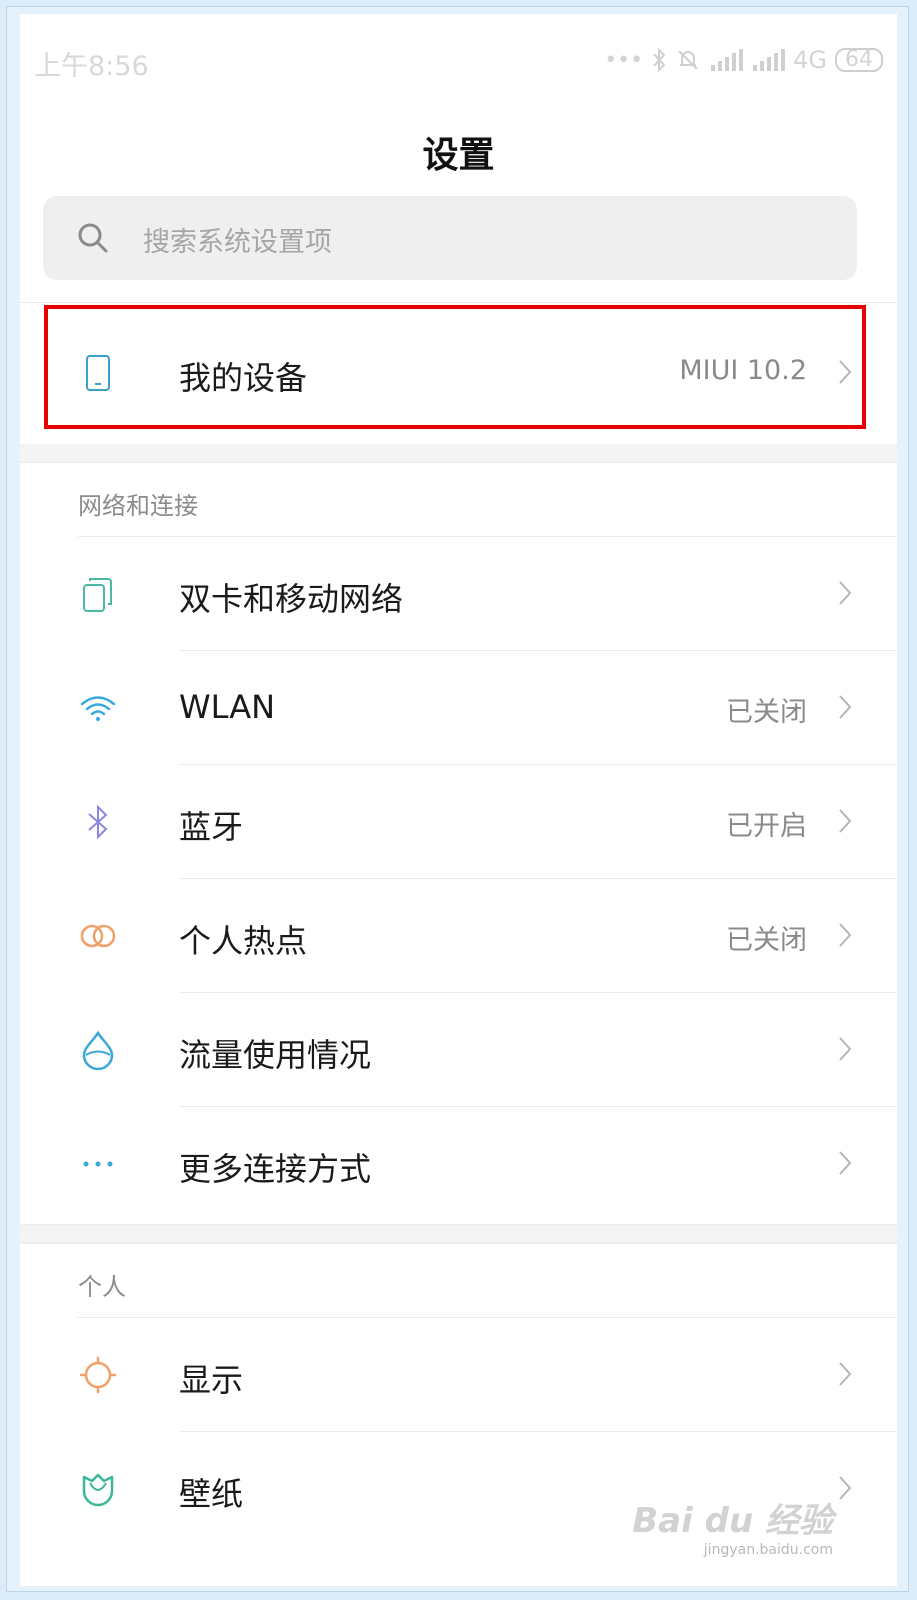 The image size is (917, 1600). I want to click on search-bar: 搜索系统设置项, so click(450, 238).